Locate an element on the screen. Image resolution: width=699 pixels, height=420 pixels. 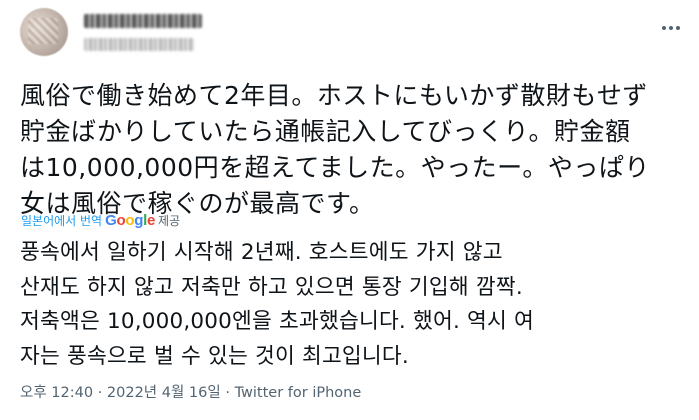
google-logo: Google is located at coordinates (130, 220).